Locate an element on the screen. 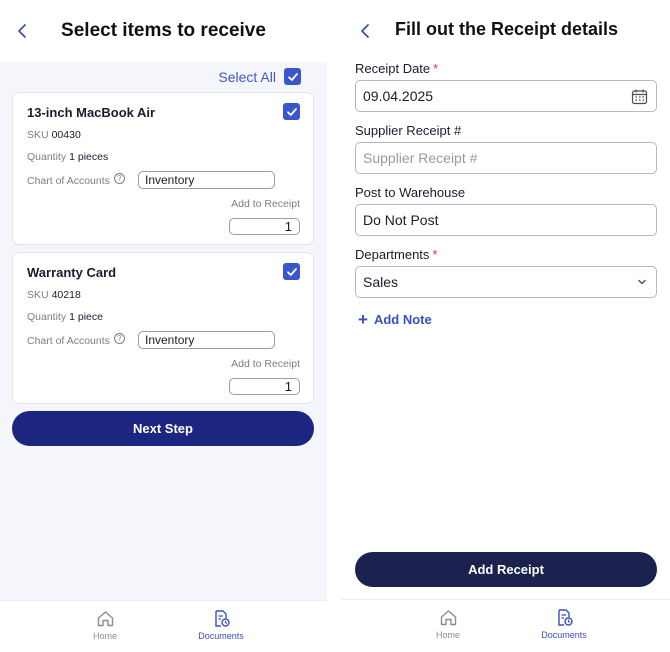 The width and height of the screenshot is (670, 652). select-all-checkbox is located at coordinates (292, 76).